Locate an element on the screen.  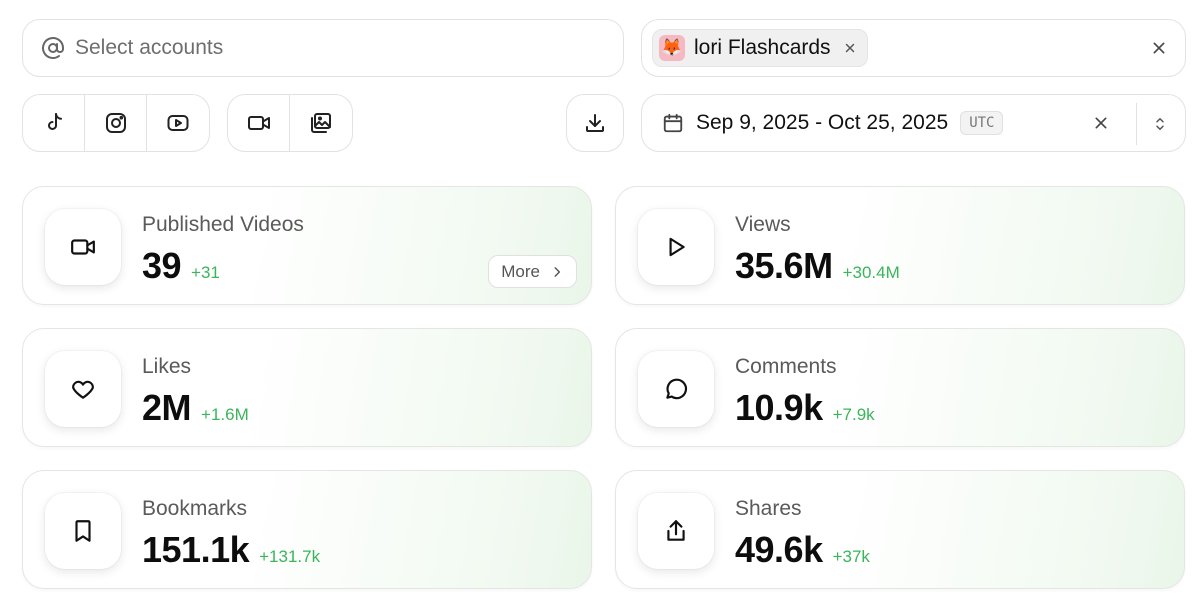
download-icon is located at coordinates (595, 123).